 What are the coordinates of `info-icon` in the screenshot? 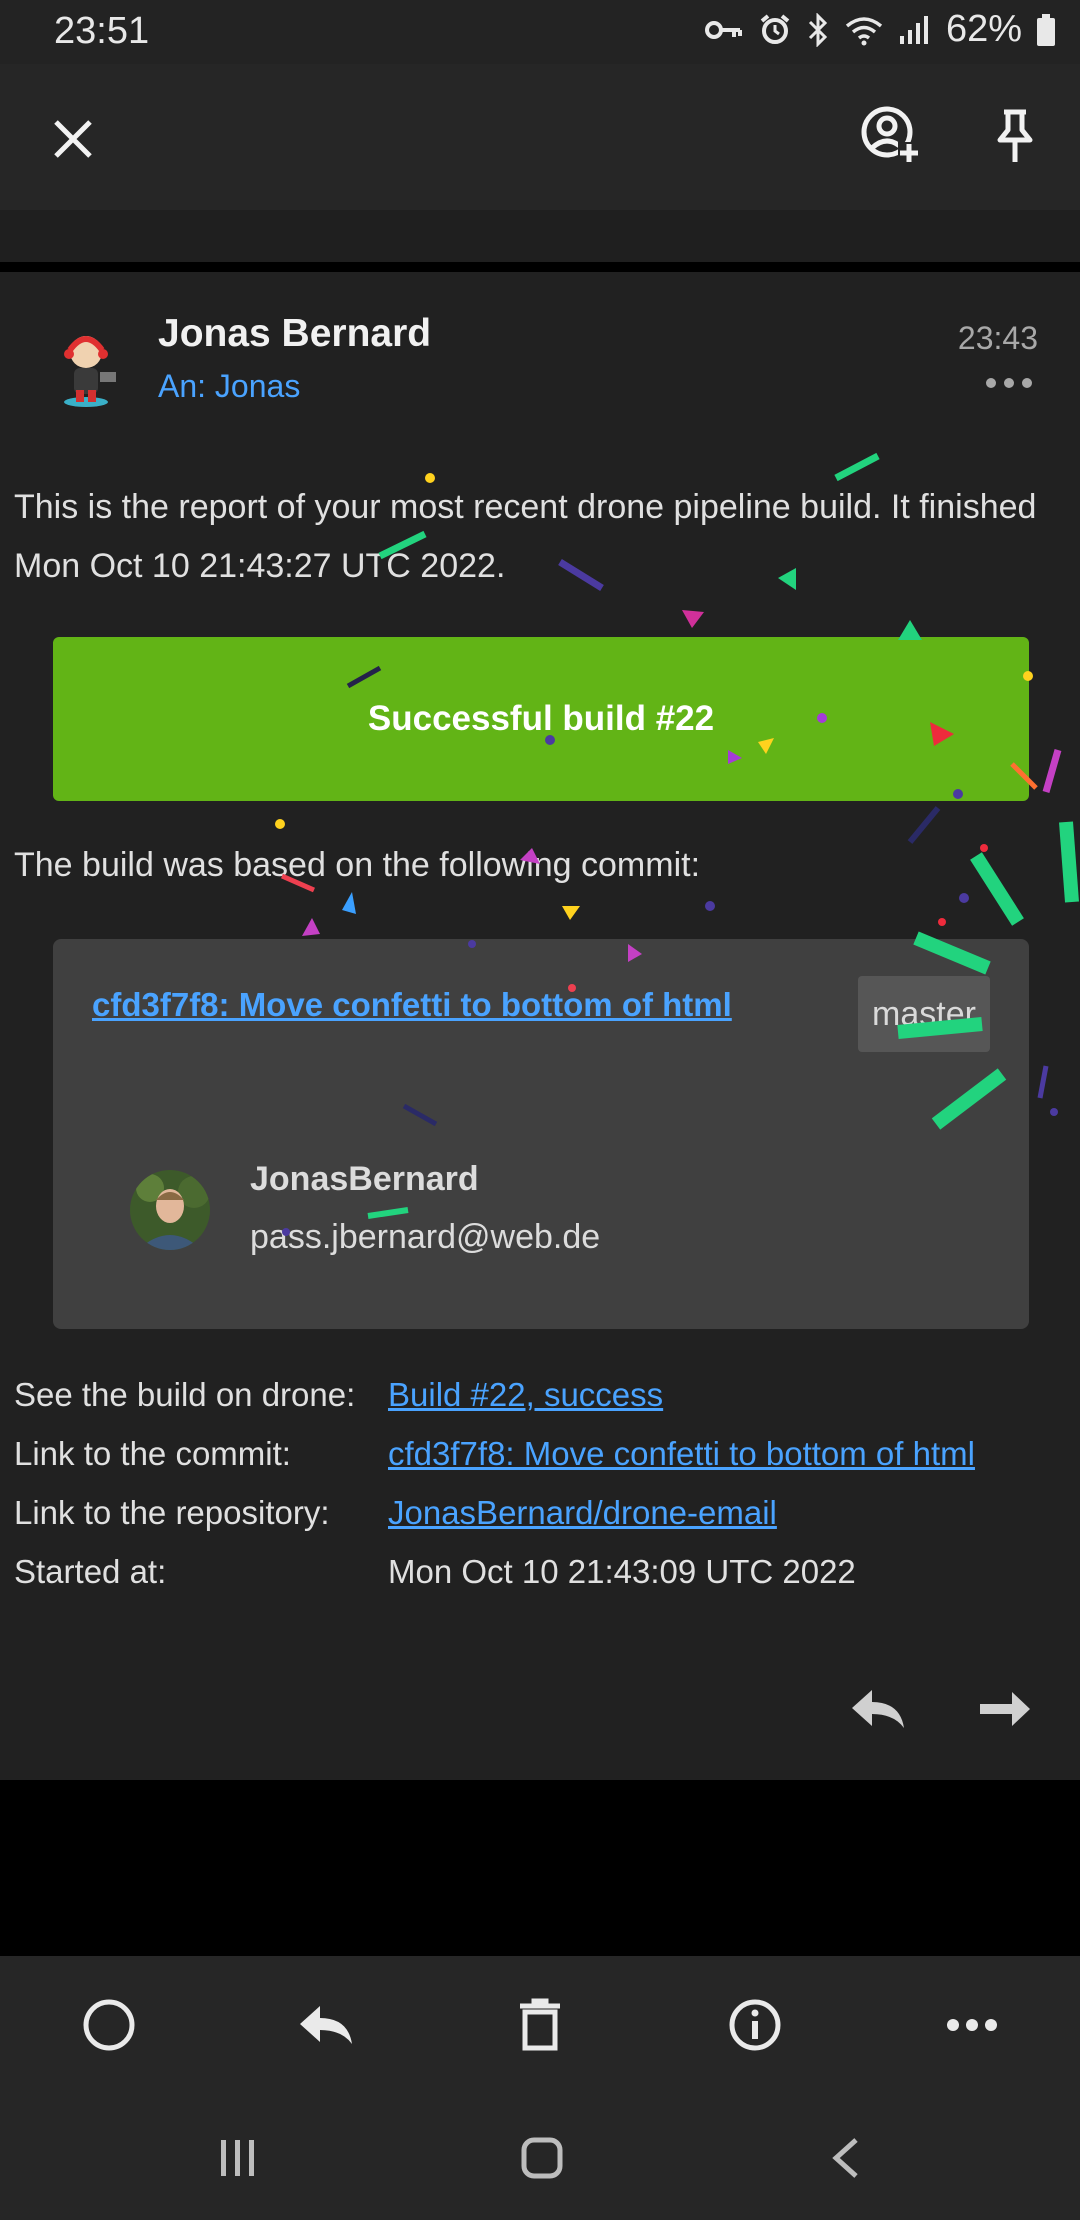 It's located at (755, 2027).